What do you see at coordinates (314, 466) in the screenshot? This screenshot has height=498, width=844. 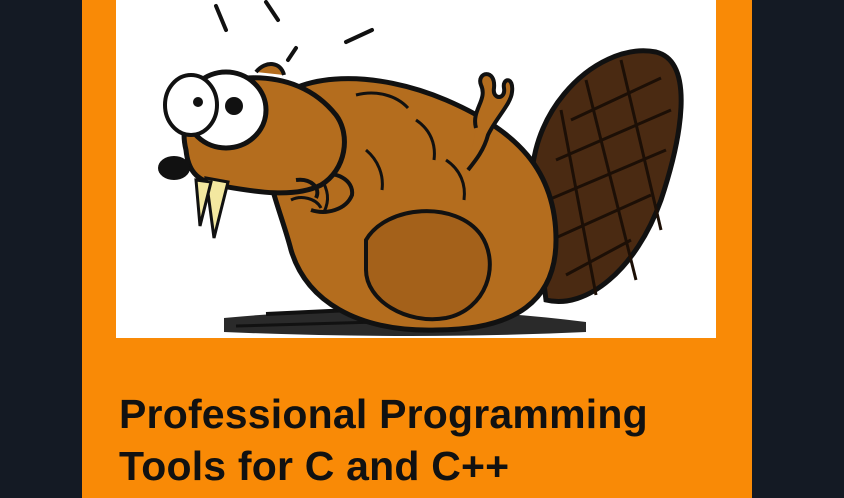 I see `title-line-2: Tools for C and C++` at bounding box center [314, 466].